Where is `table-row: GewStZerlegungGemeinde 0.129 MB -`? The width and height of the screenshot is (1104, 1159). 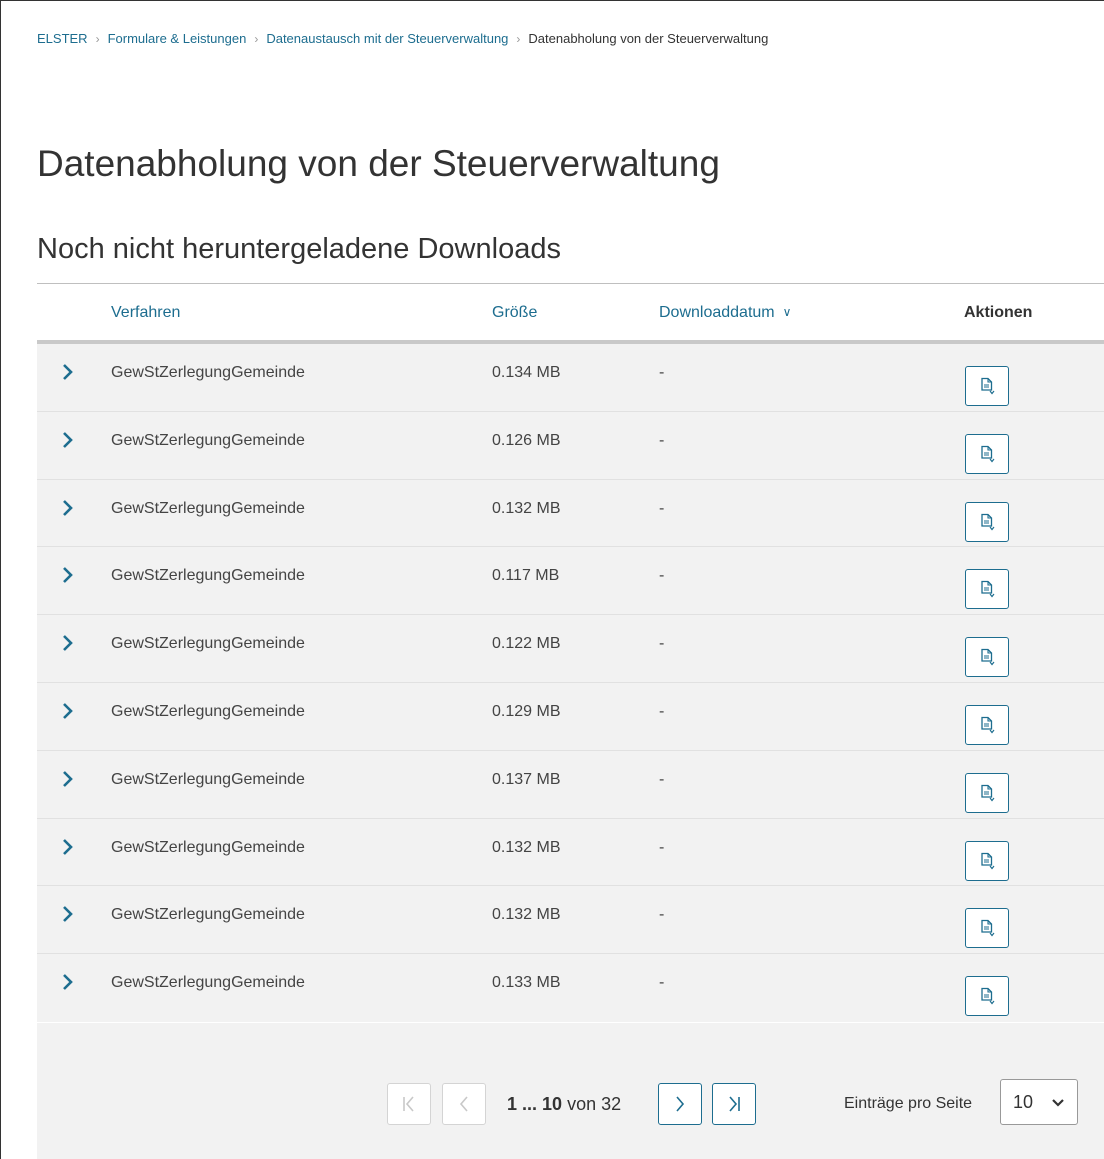 table-row: GewStZerlegungGemeinde 0.129 MB - is located at coordinates (570, 717).